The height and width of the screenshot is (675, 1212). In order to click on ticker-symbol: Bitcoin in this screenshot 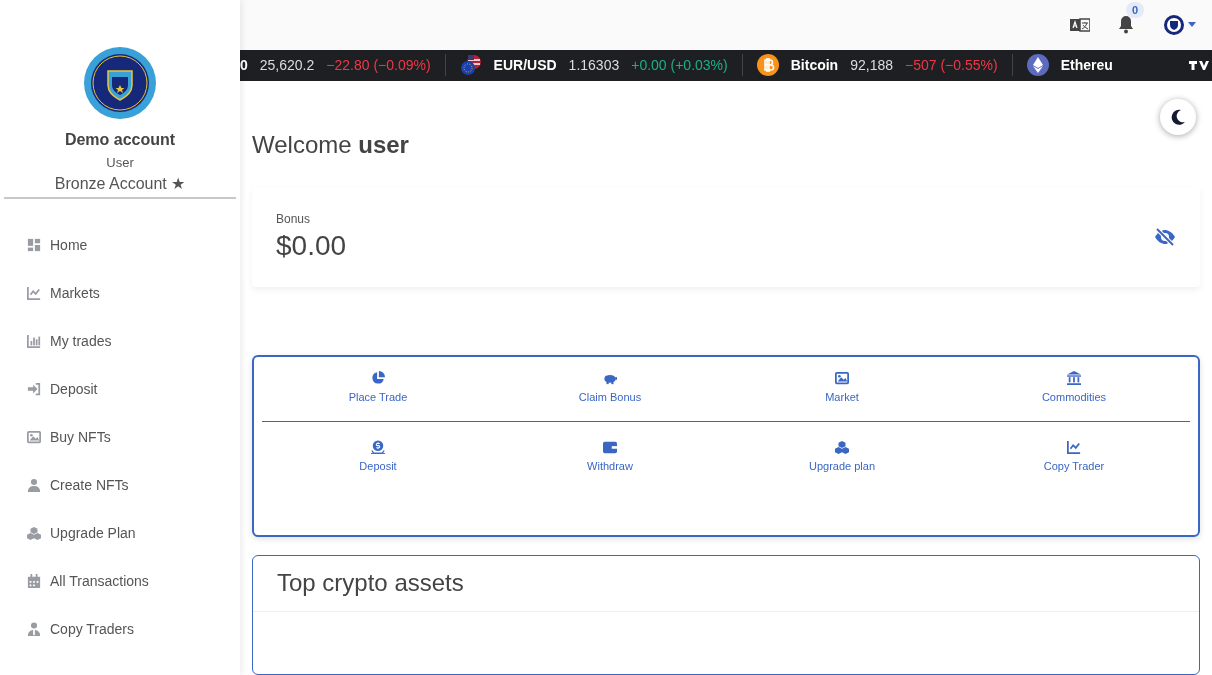, I will do `click(814, 65)`.